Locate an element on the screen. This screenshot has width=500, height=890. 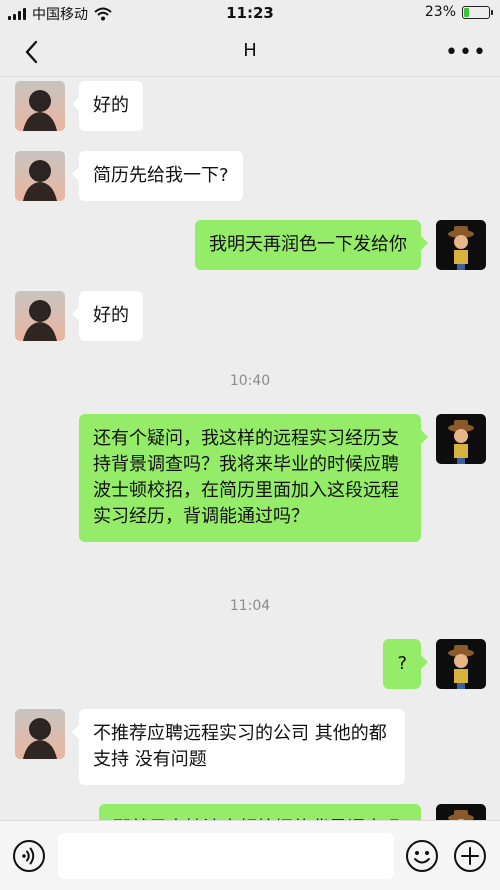
chat-title: H is located at coordinates (250, 50).